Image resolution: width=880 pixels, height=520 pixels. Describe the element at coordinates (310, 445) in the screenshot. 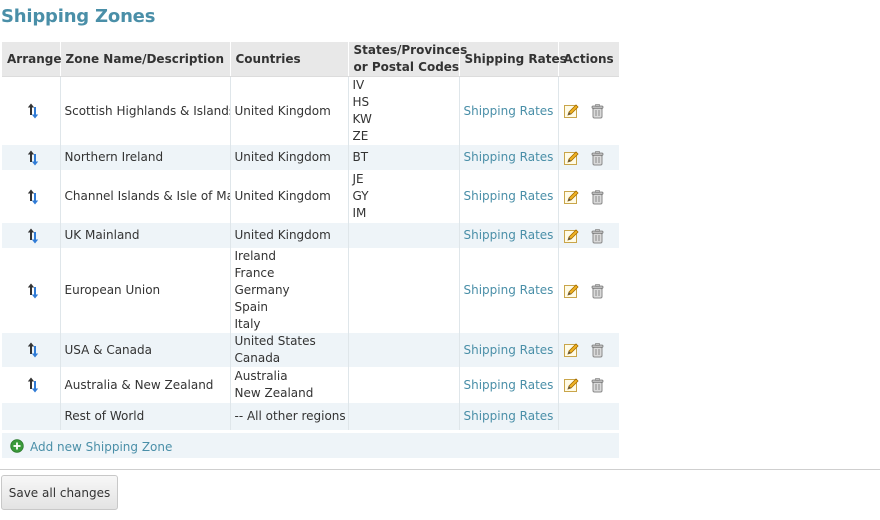

I see `add-zone-row: Add new Shipping Zone` at that location.